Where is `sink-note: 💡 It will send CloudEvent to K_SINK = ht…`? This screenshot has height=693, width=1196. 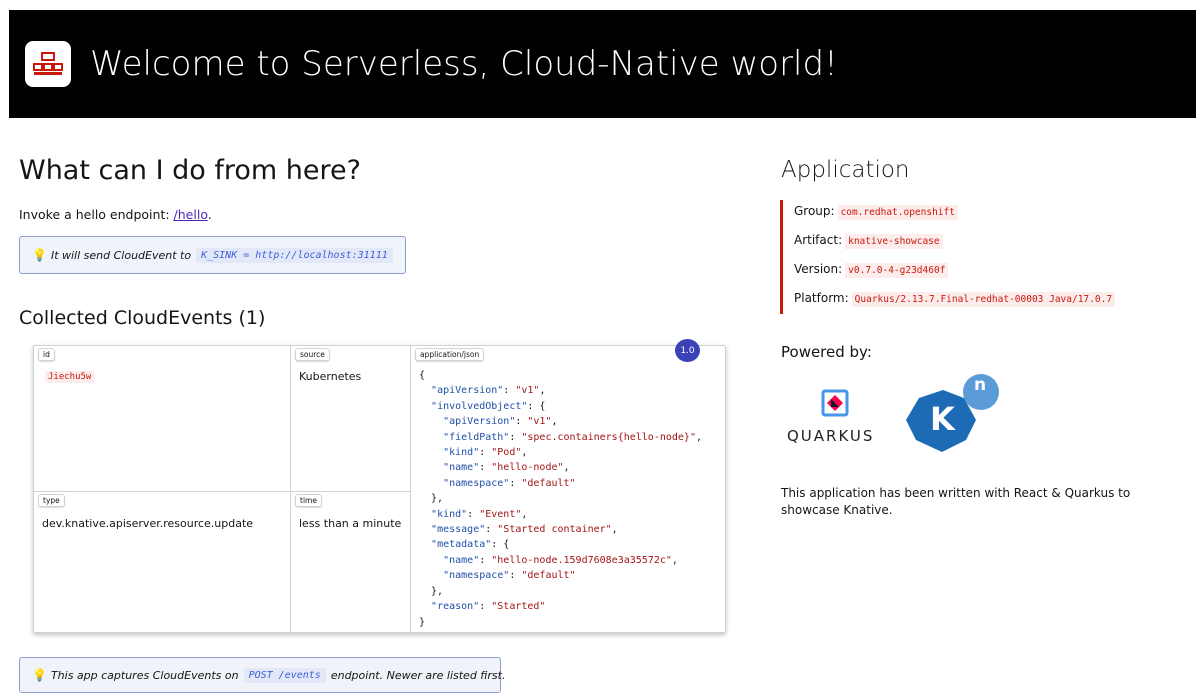
sink-note: 💡 It will send CloudEvent to K_SINK = ht… is located at coordinates (212, 255).